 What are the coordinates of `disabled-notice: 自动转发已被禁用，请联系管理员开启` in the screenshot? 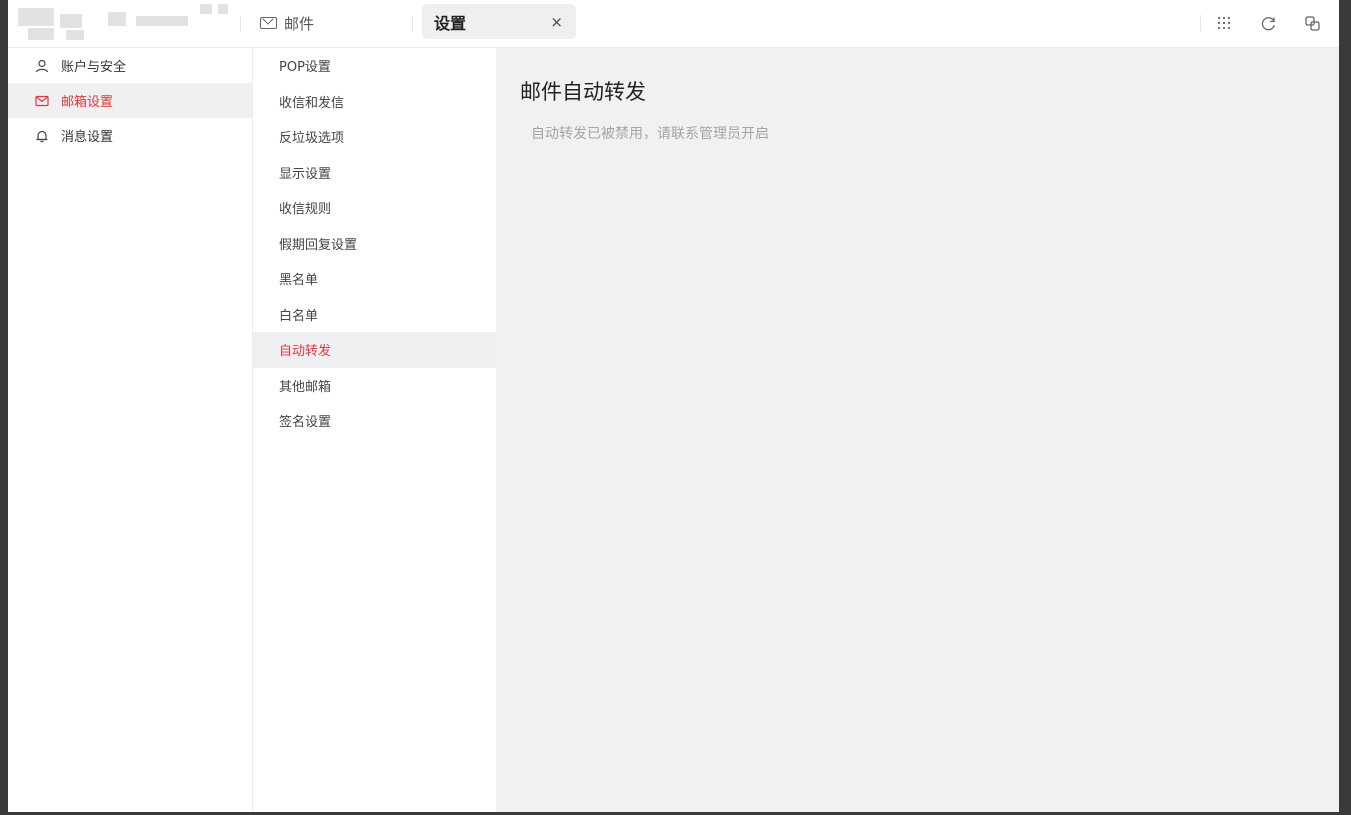 It's located at (650, 134).